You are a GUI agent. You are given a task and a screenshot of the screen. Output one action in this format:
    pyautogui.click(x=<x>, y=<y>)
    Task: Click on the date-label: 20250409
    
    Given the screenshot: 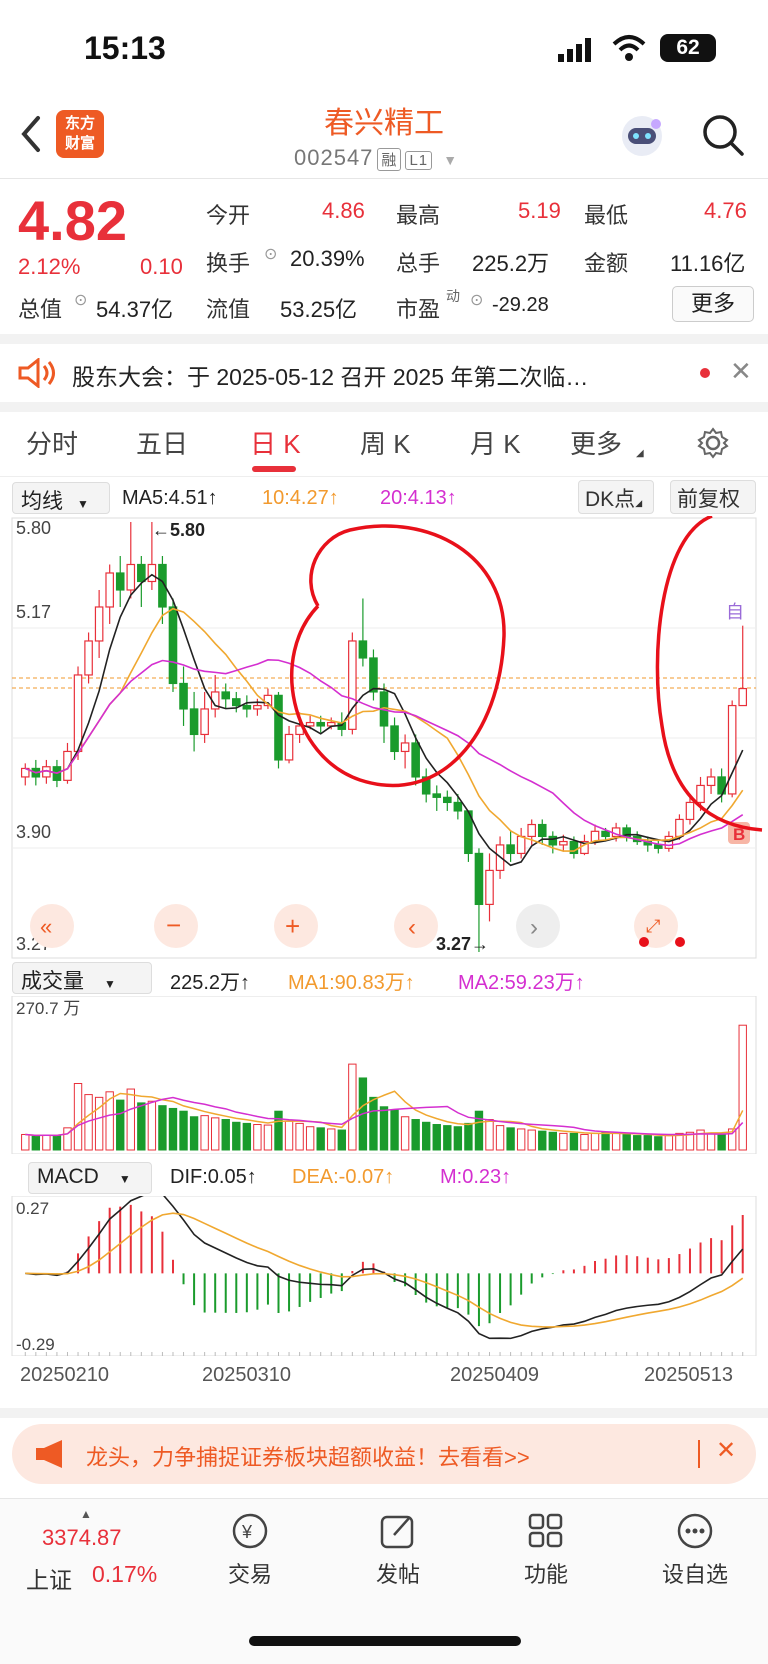 What is the action you would take?
    pyautogui.click(x=494, y=1375)
    